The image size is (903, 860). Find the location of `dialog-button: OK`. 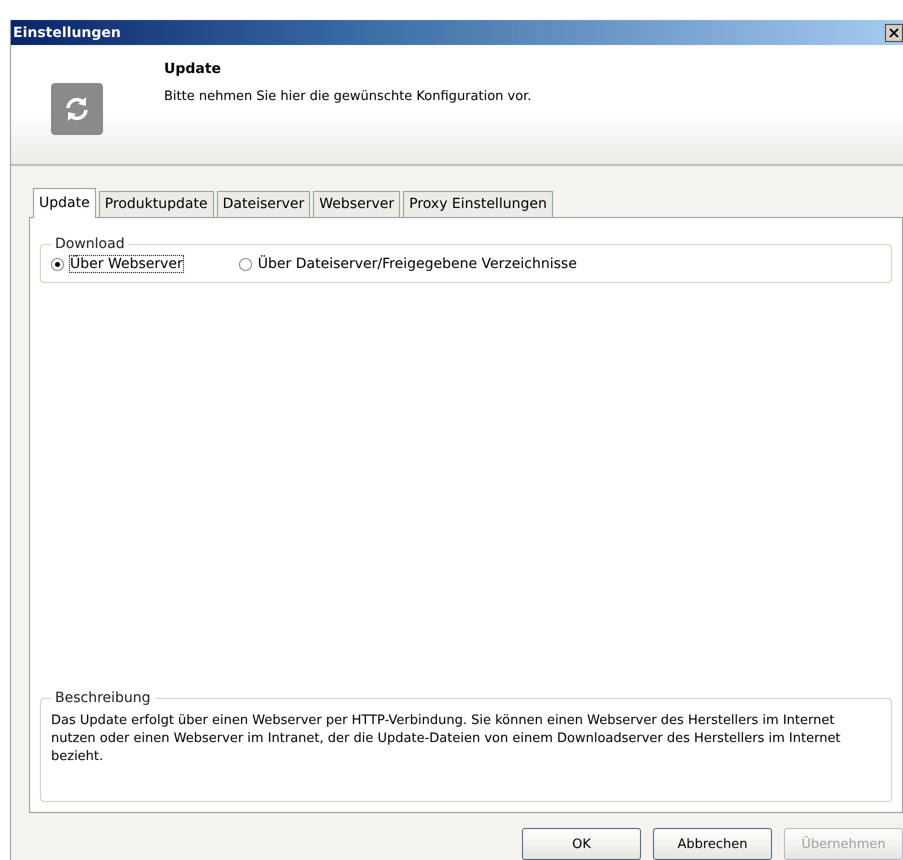

dialog-button: OK is located at coordinates (581, 844).